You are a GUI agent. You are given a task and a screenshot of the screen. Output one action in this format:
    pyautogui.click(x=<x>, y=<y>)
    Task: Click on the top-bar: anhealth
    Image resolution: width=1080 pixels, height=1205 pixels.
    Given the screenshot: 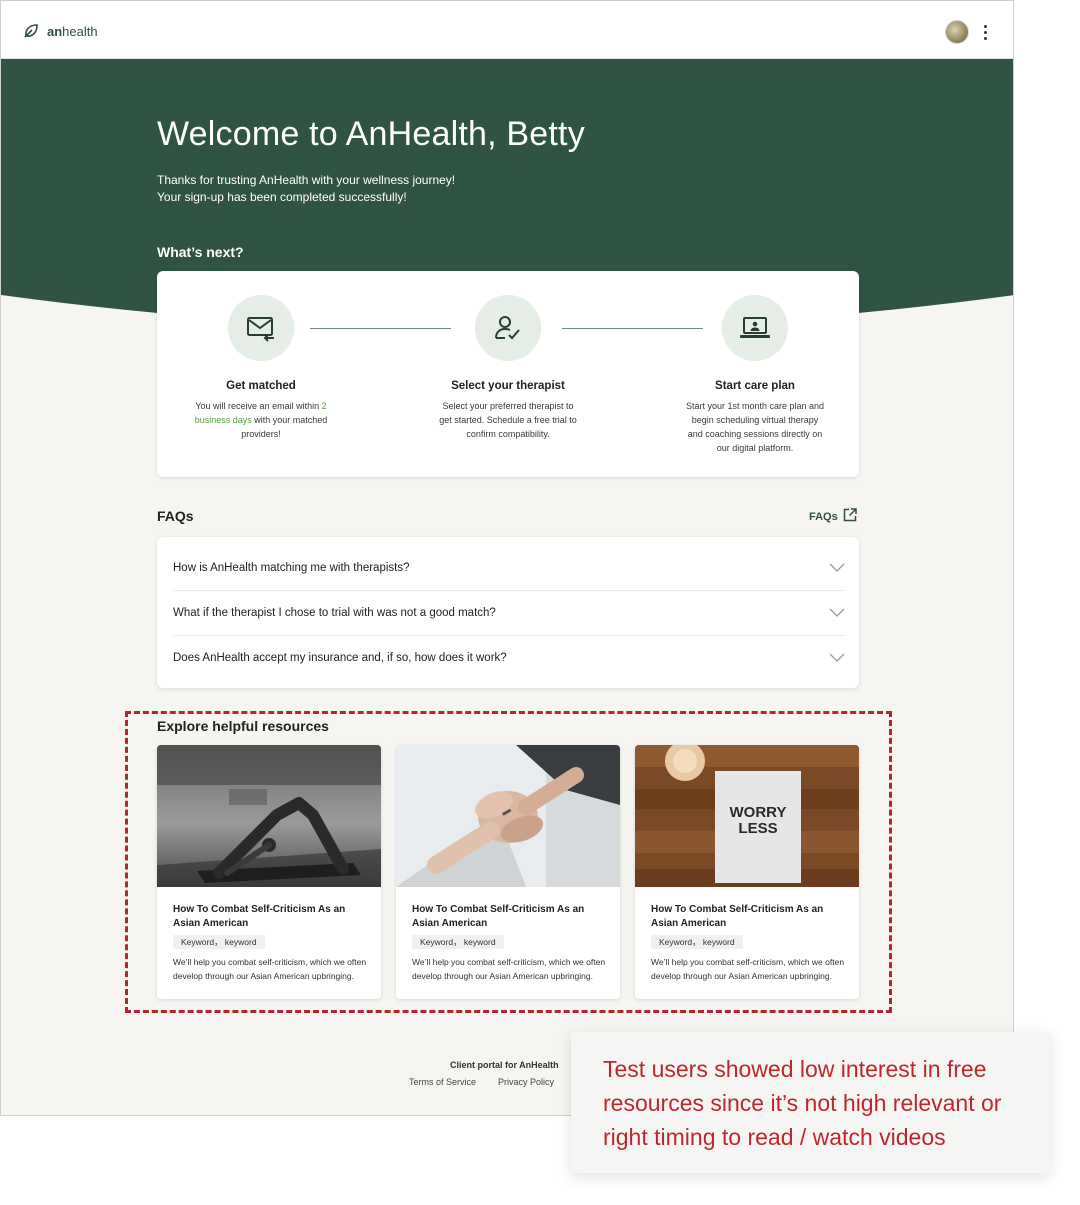 What is the action you would take?
    pyautogui.click(x=507, y=30)
    